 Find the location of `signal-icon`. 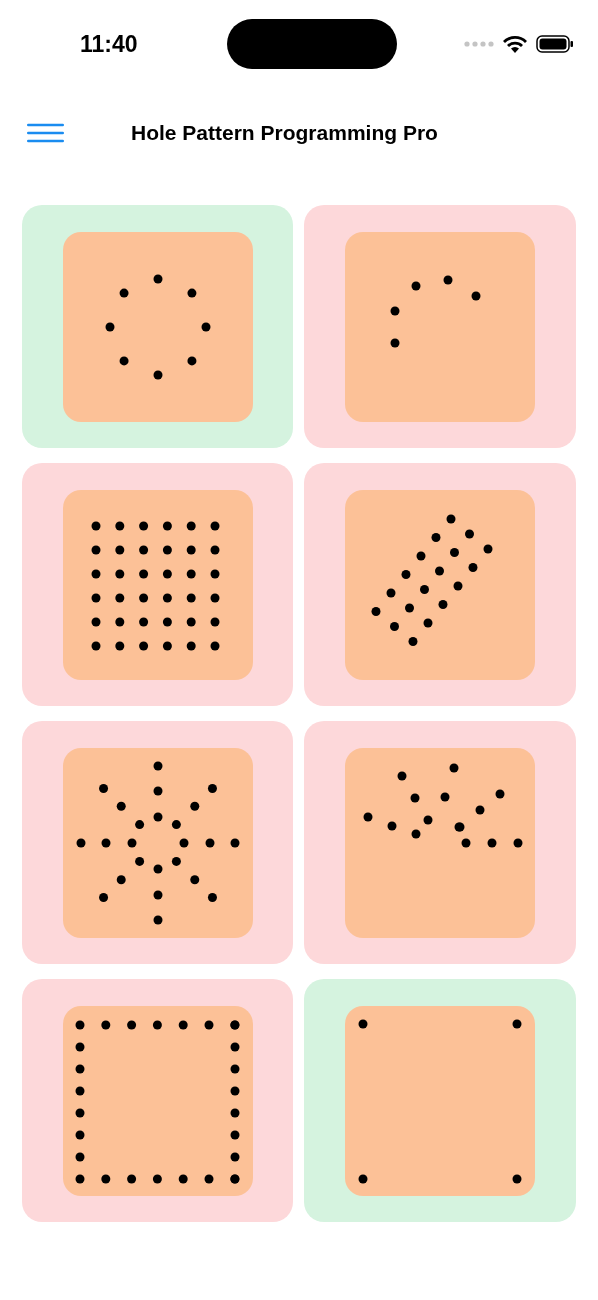

signal-icon is located at coordinates (479, 44).